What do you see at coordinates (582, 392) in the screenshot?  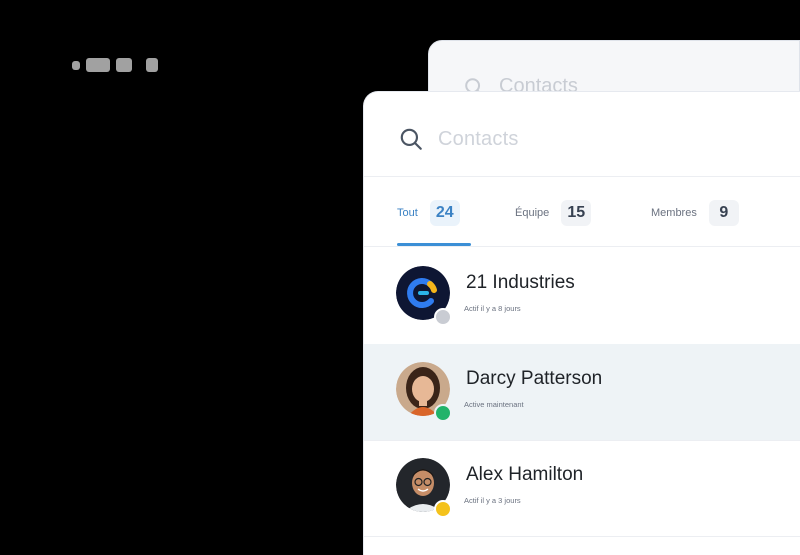 I see `contact-row-darcy-patterson: Darcy Patterson Active maintenant` at bounding box center [582, 392].